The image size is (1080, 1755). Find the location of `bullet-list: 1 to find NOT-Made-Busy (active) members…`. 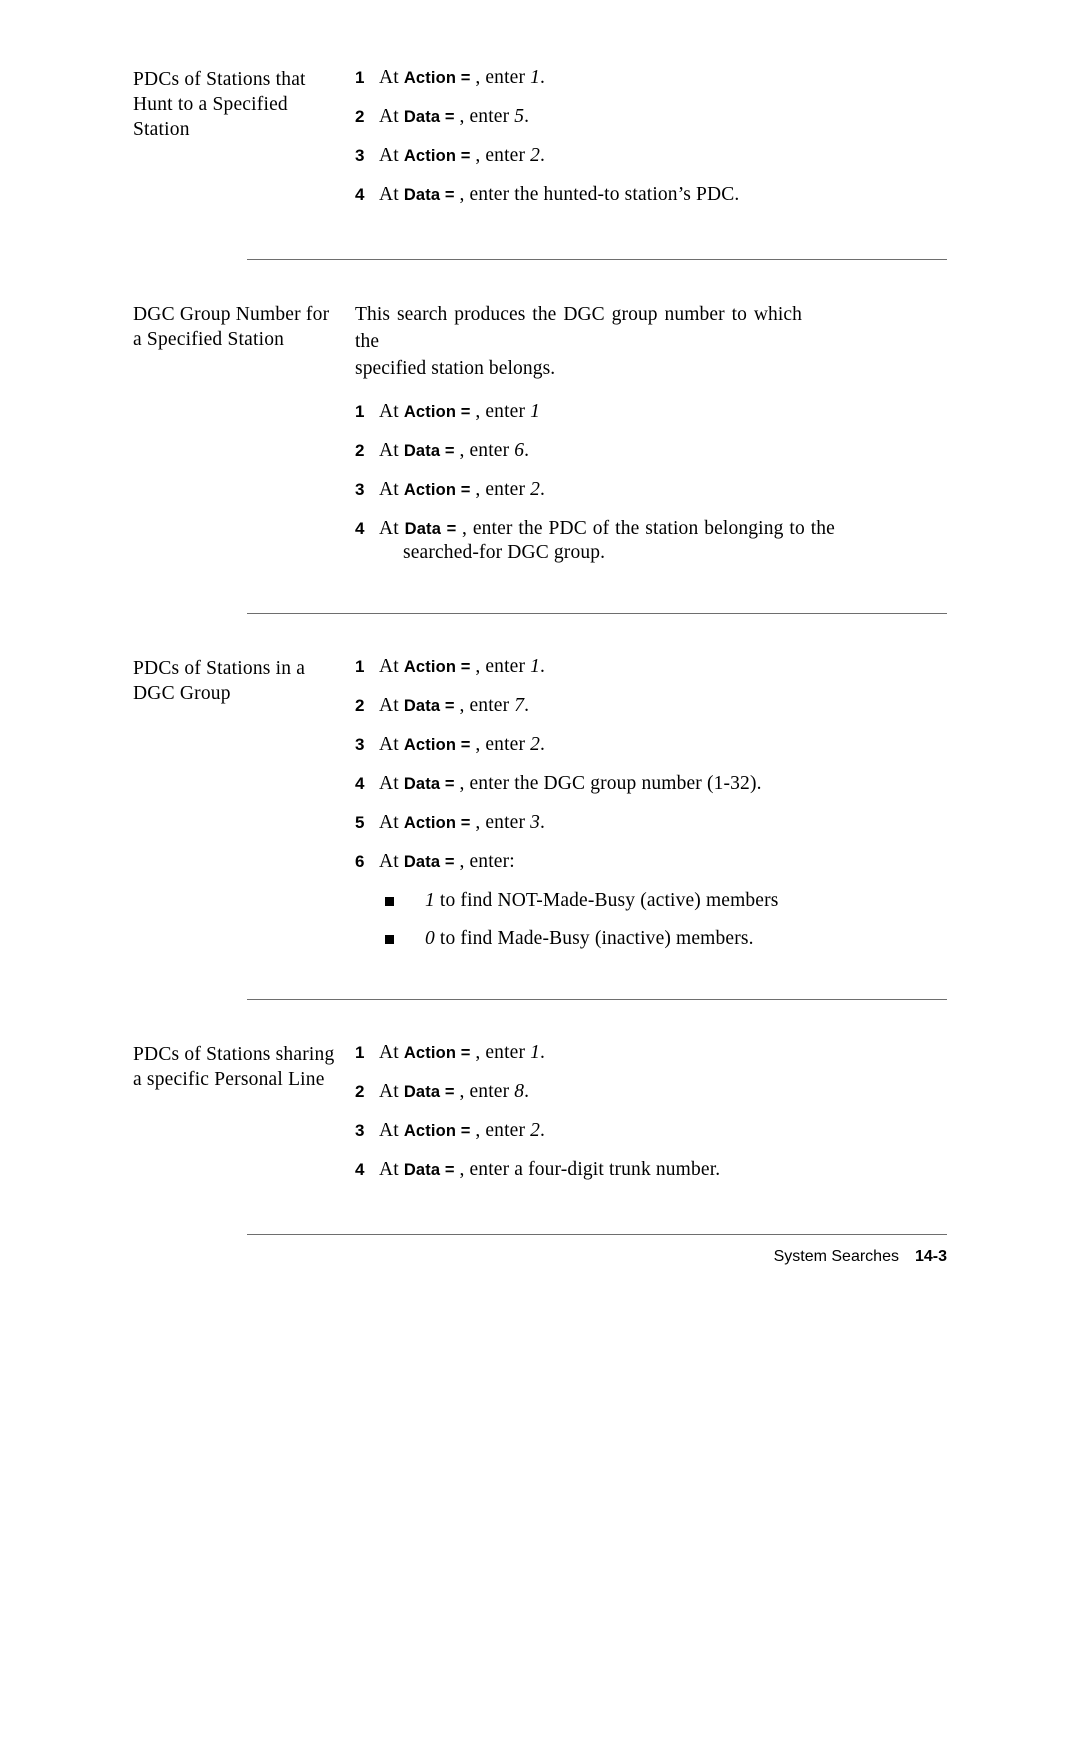

bullet-list: 1 to find NOT-Made-Busy (active) members… is located at coordinates (655, 920).